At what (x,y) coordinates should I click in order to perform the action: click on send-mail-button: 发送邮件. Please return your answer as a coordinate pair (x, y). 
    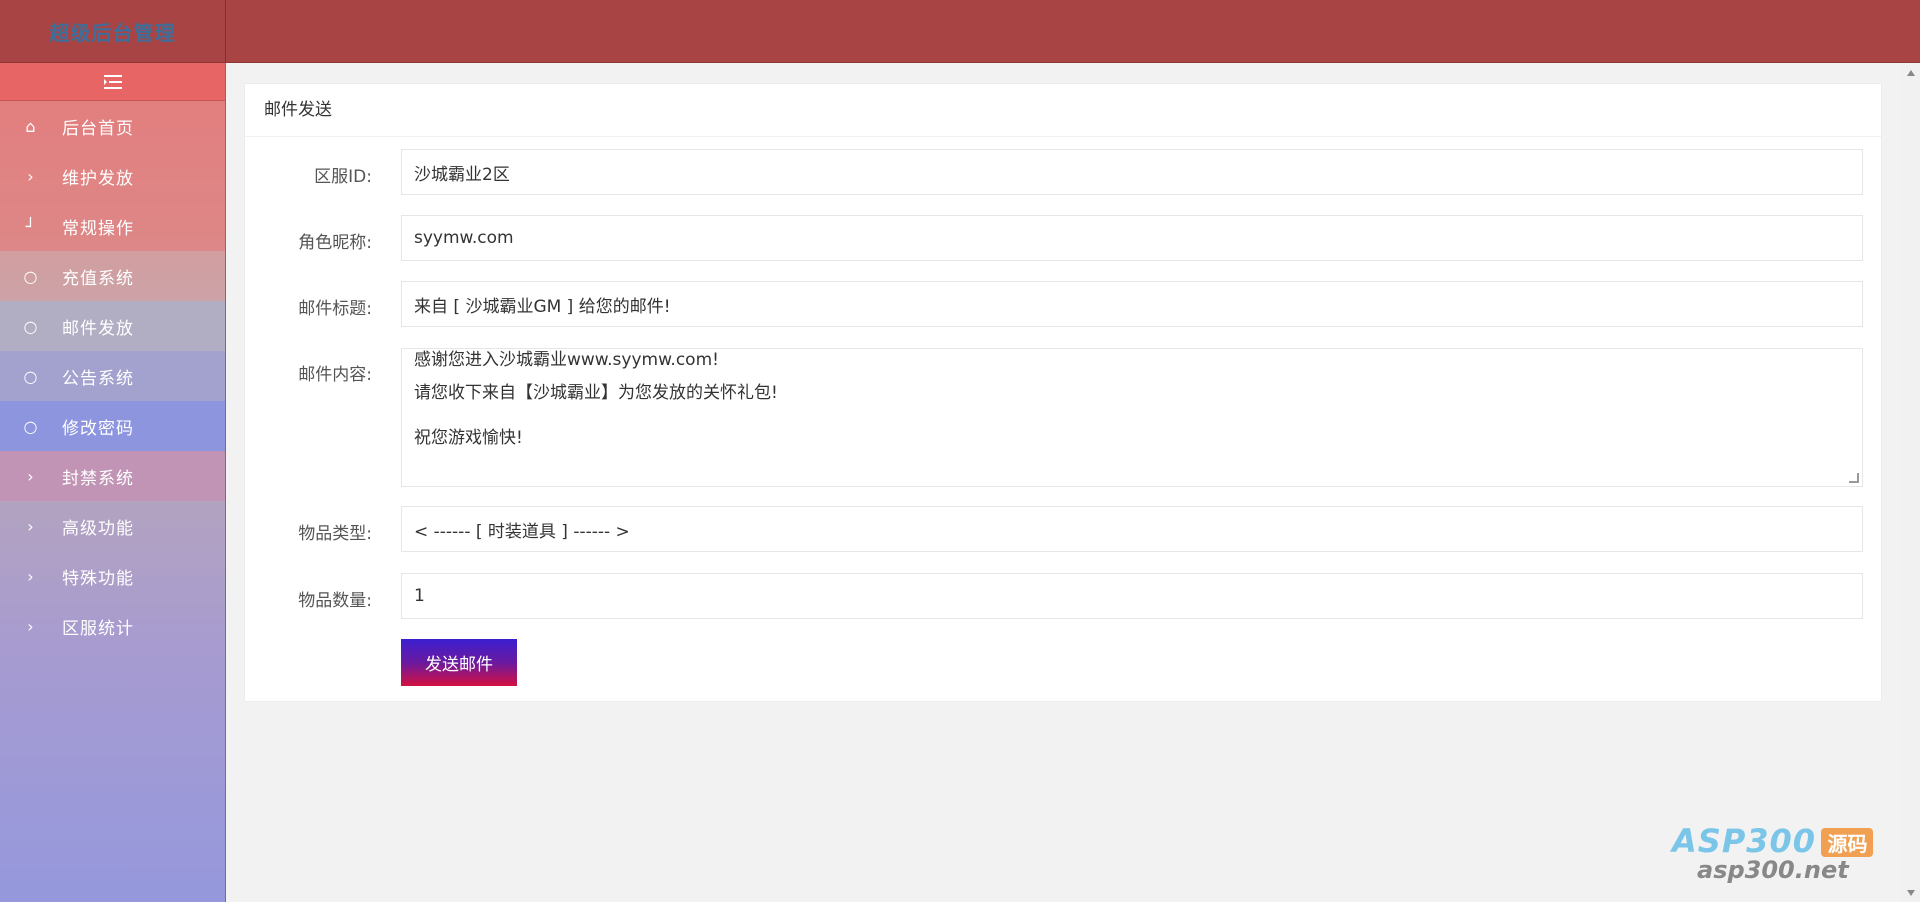
    Looking at the image, I should click on (459, 662).